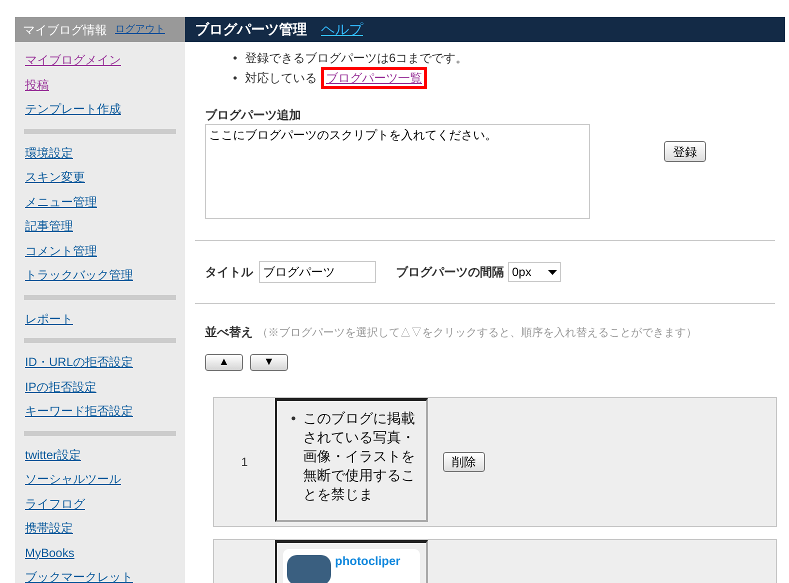 The width and height of the screenshot is (789, 583). What do you see at coordinates (73, 60) in the screenshot?
I see `sidebar-link: マイブログメイン` at bounding box center [73, 60].